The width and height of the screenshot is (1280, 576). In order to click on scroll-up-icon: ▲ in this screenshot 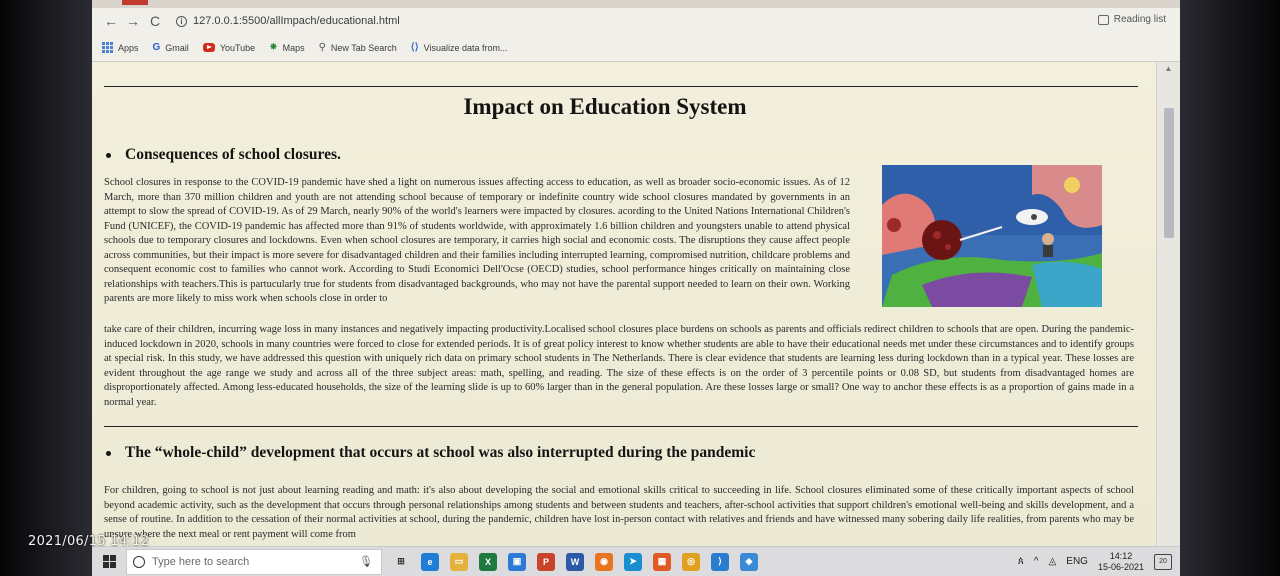, I will do `click(1168, 69)`.